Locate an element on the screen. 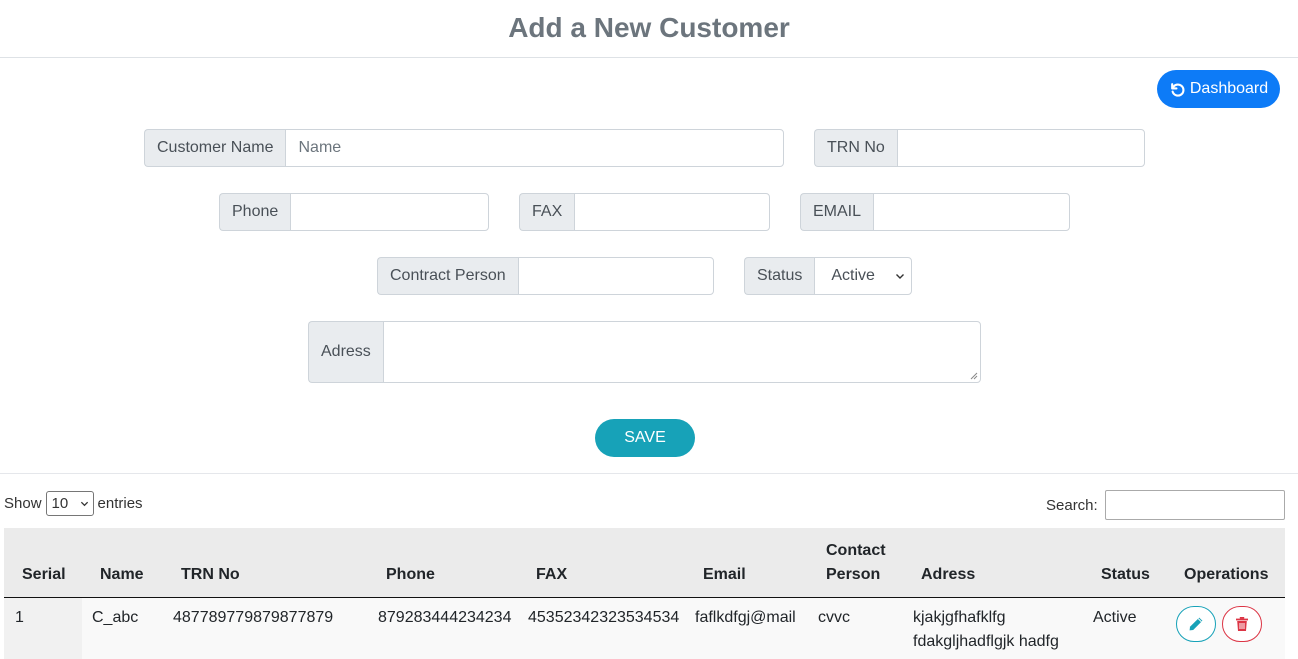 The image size is (1298, 659). save-button: SAVE is located at coordinates (645, 438).